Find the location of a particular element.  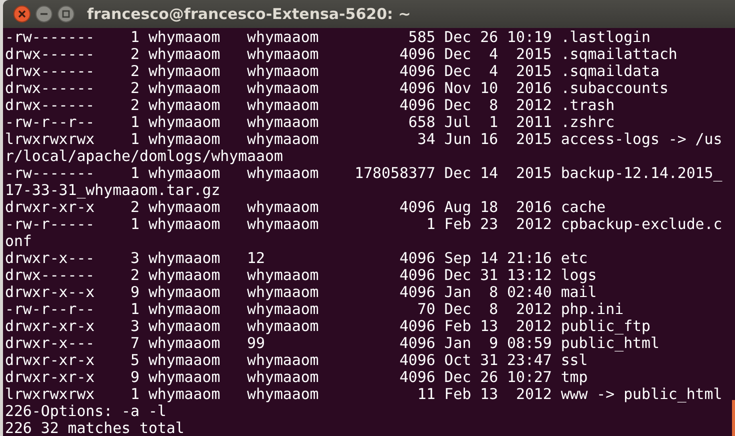

terminal-line: drwx------ 2 whymaaom whymaaom 4096 Dec 8 2012 .trash is located at coordinates (310, 105).